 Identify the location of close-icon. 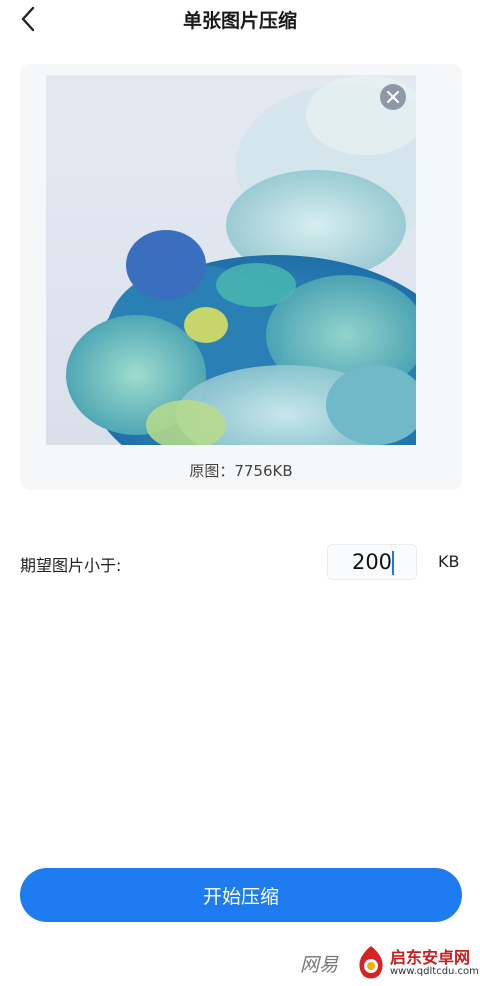
(393, 97).